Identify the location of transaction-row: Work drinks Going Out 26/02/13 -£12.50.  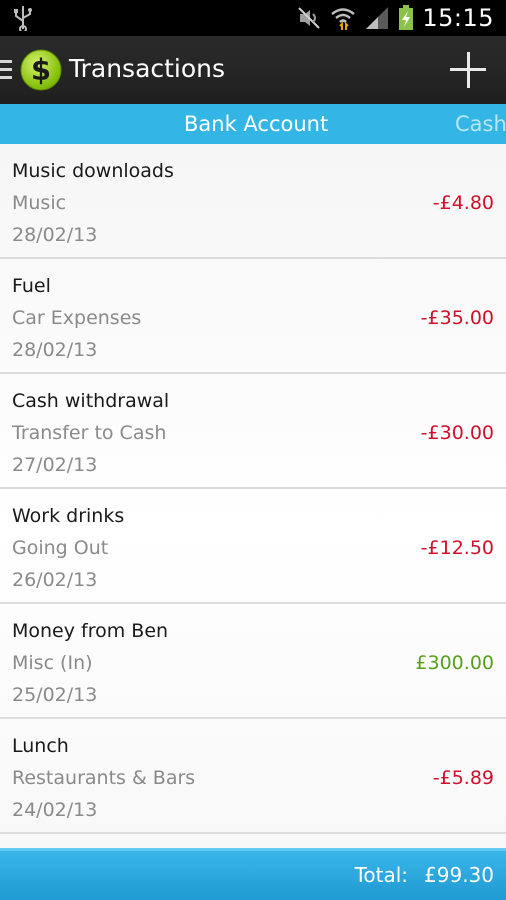
(253, 546).